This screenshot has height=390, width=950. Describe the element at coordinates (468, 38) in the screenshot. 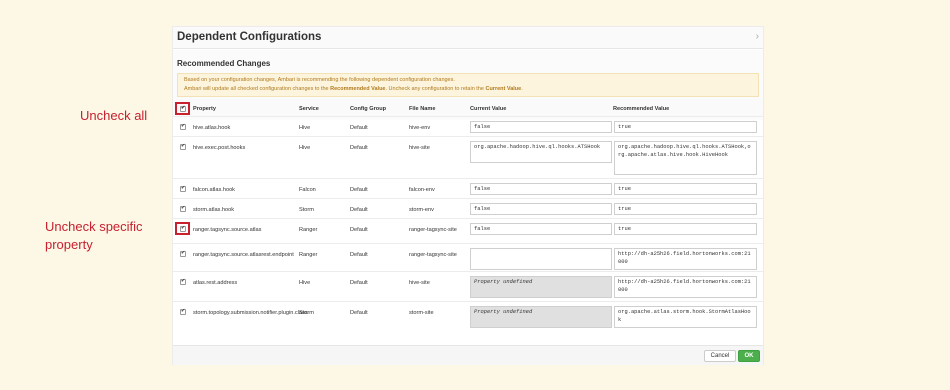

I see `dialog-header: Dependent Configurations ›` at that location.